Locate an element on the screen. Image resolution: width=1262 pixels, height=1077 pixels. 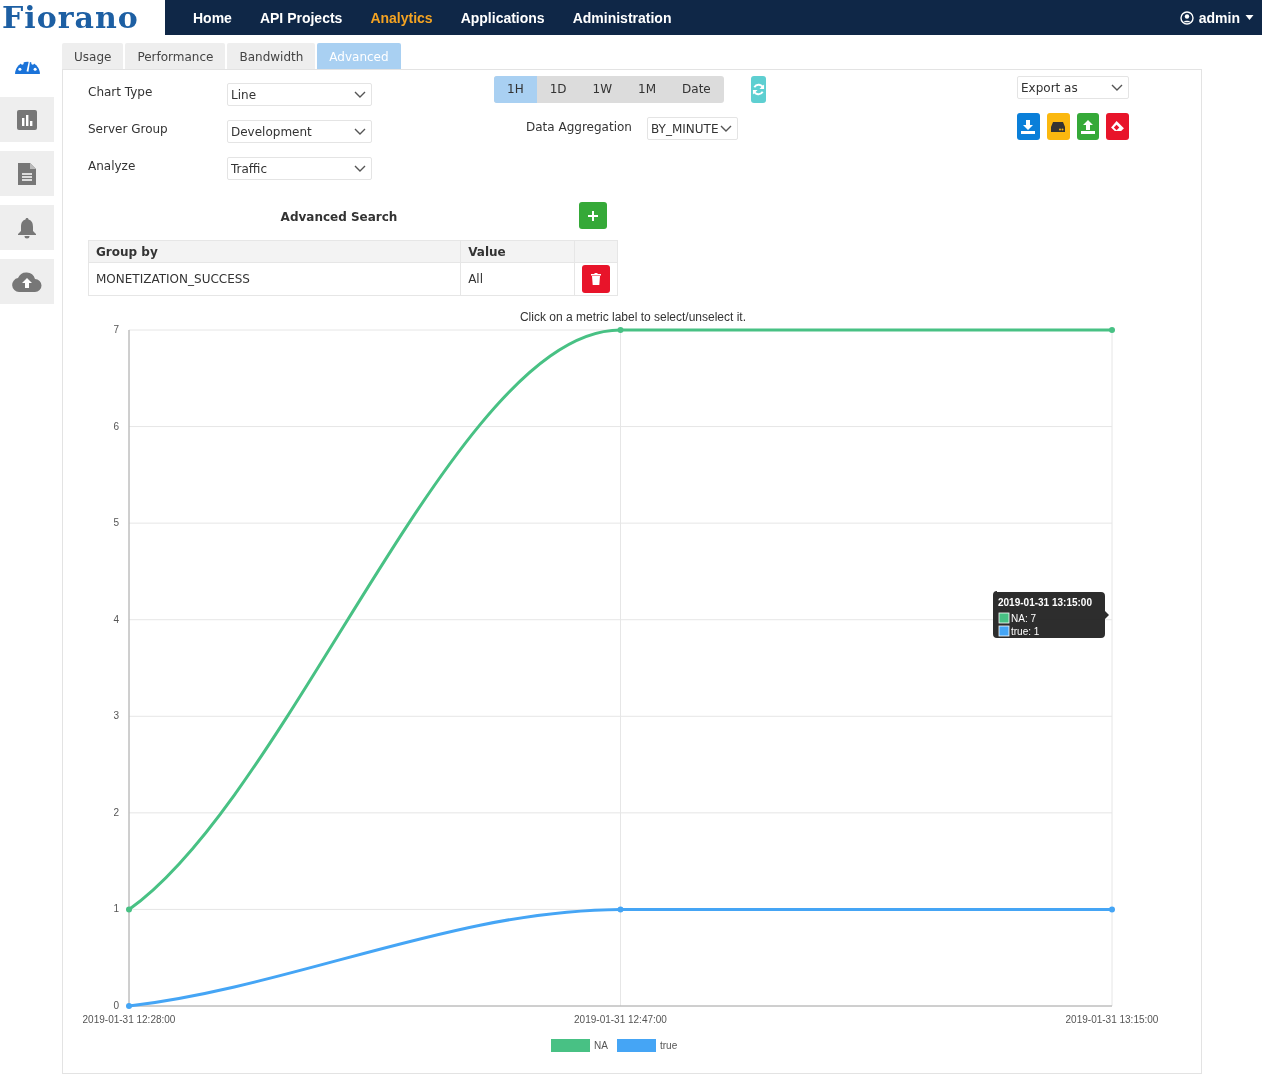
hard-drive-icon is located at coordinates (1058, 126).